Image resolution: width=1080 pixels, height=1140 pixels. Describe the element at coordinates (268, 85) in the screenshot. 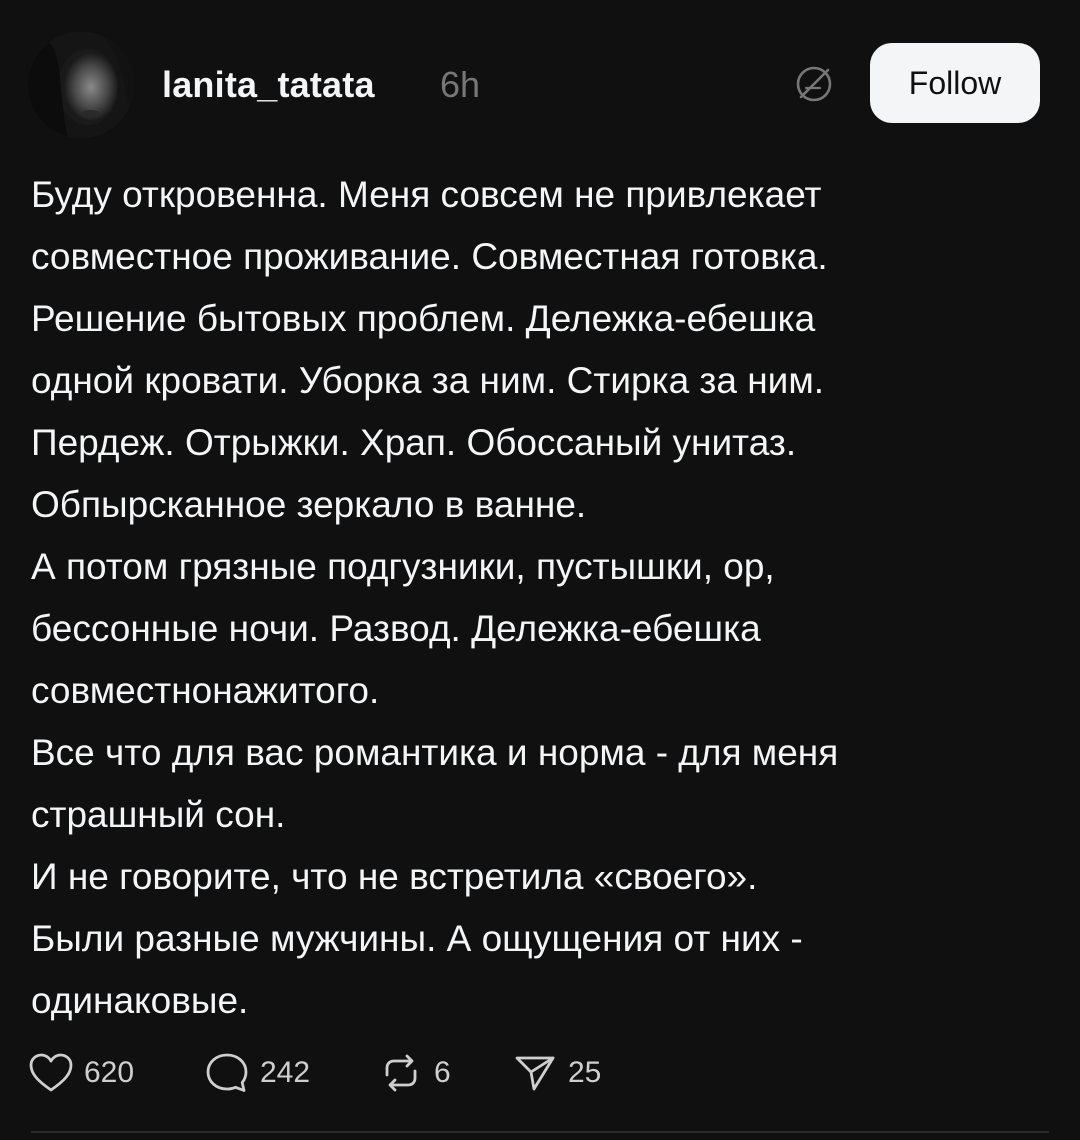

I see `username: lanita_tatata` at that location.